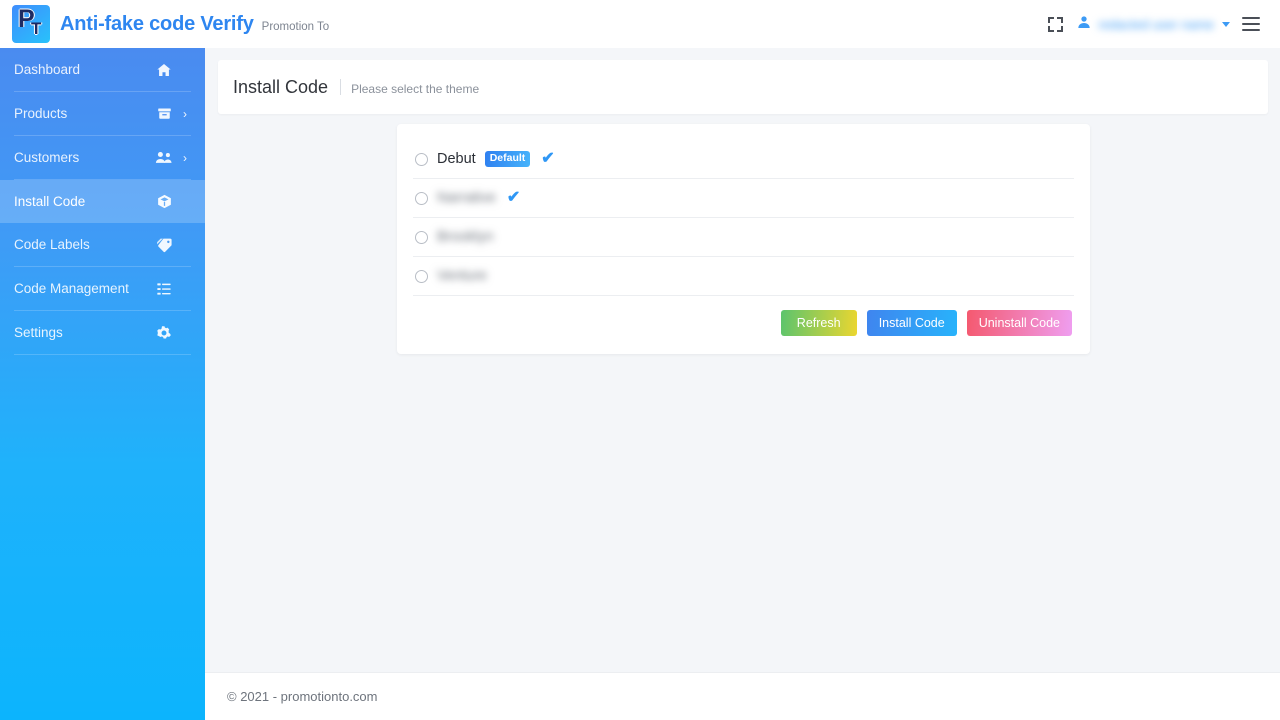 This screenshot has width=1280, height=720. Describe the element at coordinates (911, 323) in the screenshot. I see `install-code-button: Install Code` at that location.